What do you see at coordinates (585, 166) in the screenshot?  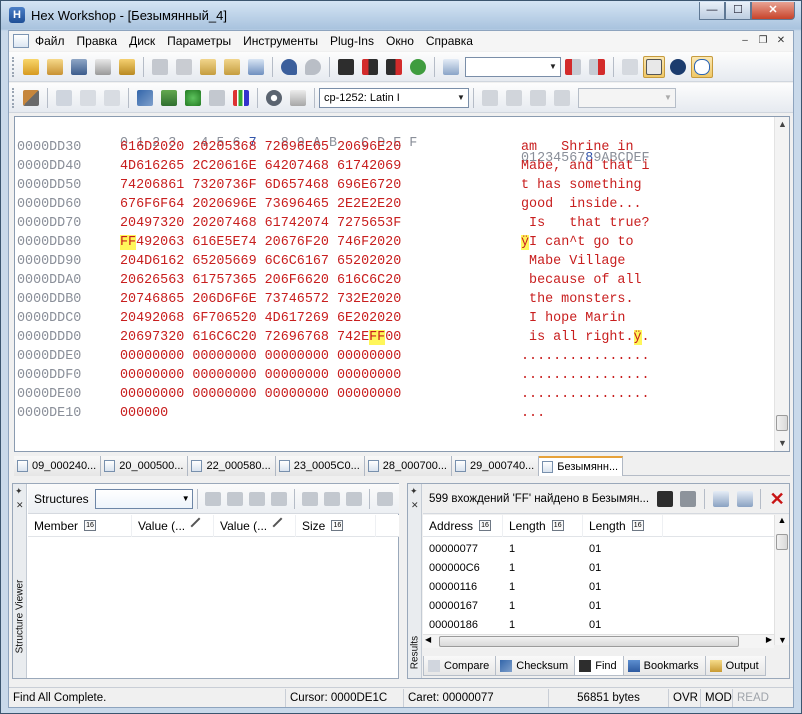 I see `row-ascii: Mabe, and that i` at bounding box center [585, 166].